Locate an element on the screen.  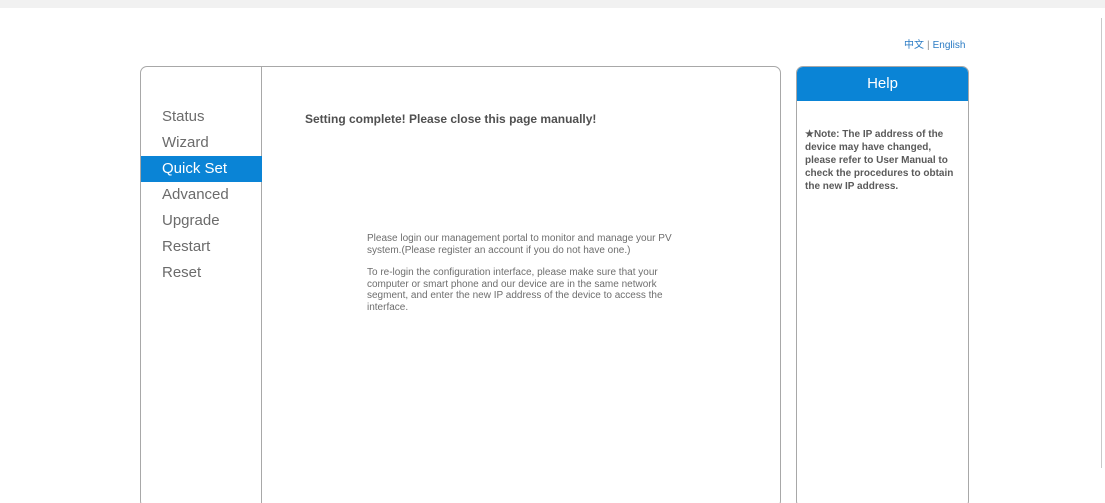
language-switcher: 中文 | English is located at coordinates (934, 43).